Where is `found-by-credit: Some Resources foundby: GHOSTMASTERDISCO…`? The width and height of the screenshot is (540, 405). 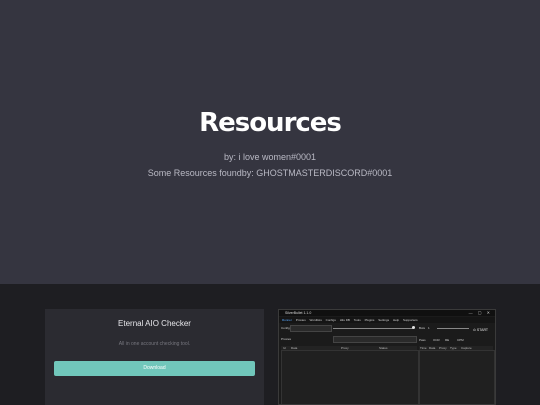
found-by-credit: Some Resources foundby: GHOSTMASTERDISCO… is located at coordinates (270, 173).